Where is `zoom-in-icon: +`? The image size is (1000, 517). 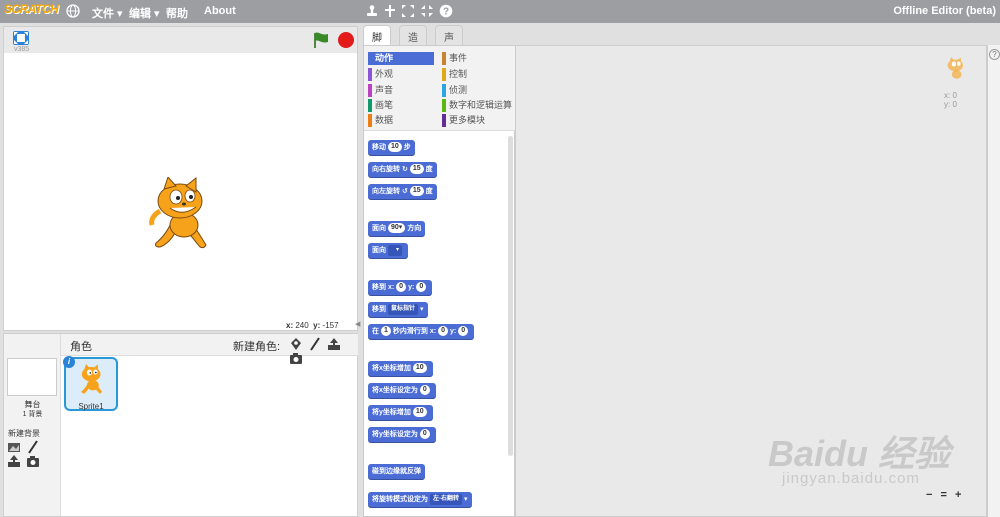
zoom-in-icon: + is located at coordinates (958, 495).